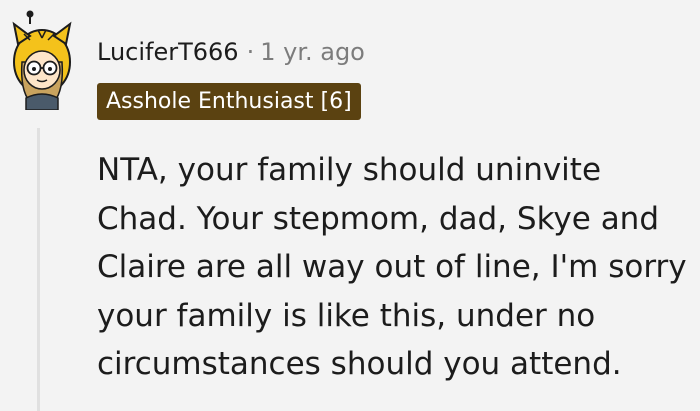 The image size is (700, 411). I want to click on comment-header: LuciferT666 · 1 yr. ago, so click(231, 52).